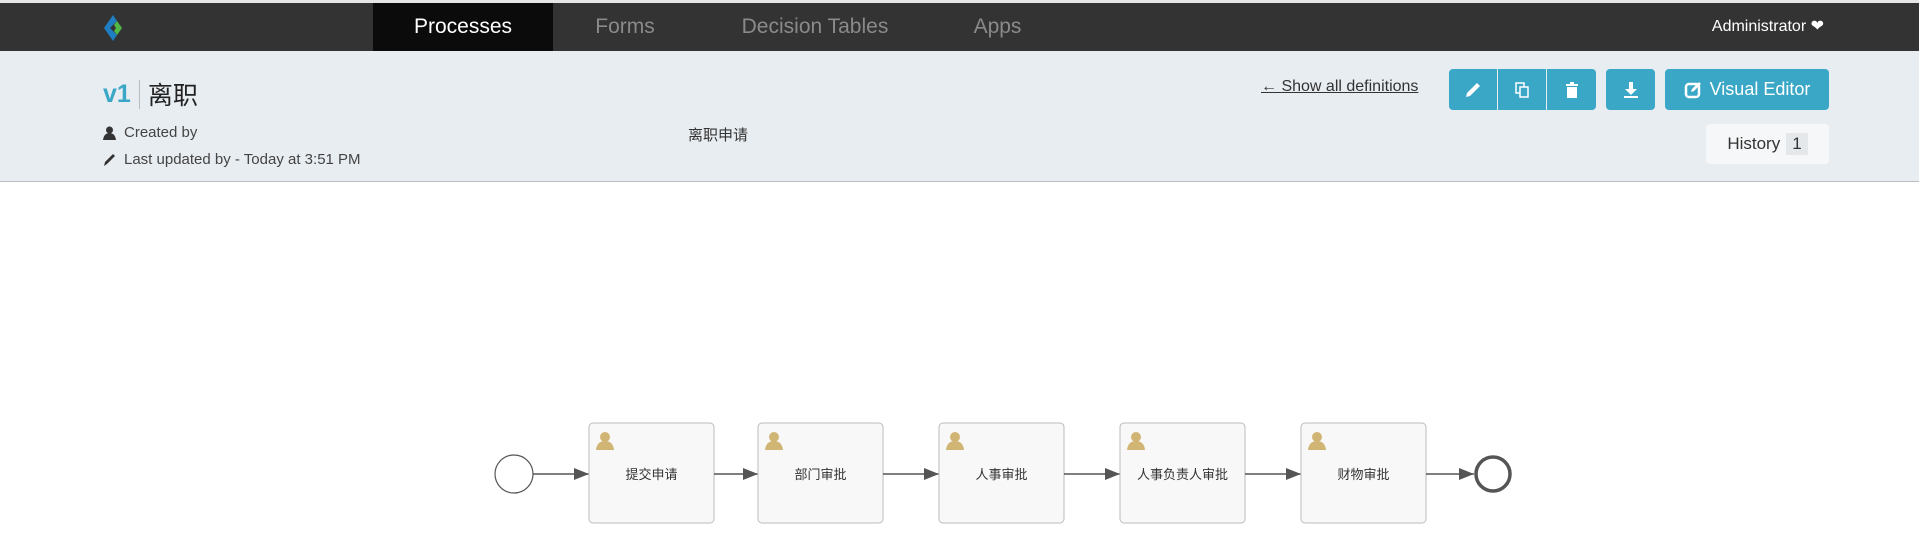  Describe the element at coordinates (172, 96) in the screenshot. I see `process-name: 离职` at that location.